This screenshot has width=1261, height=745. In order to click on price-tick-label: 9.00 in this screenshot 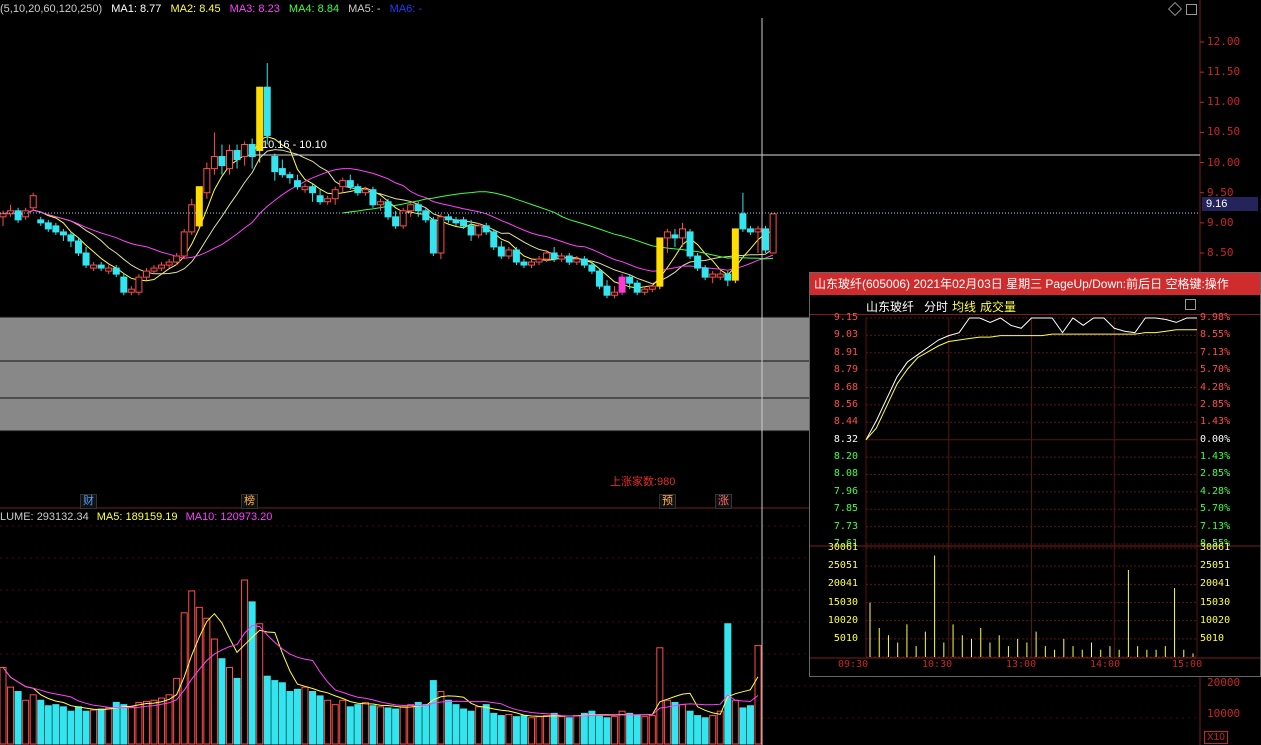, I will do `click(1220, 222)`.